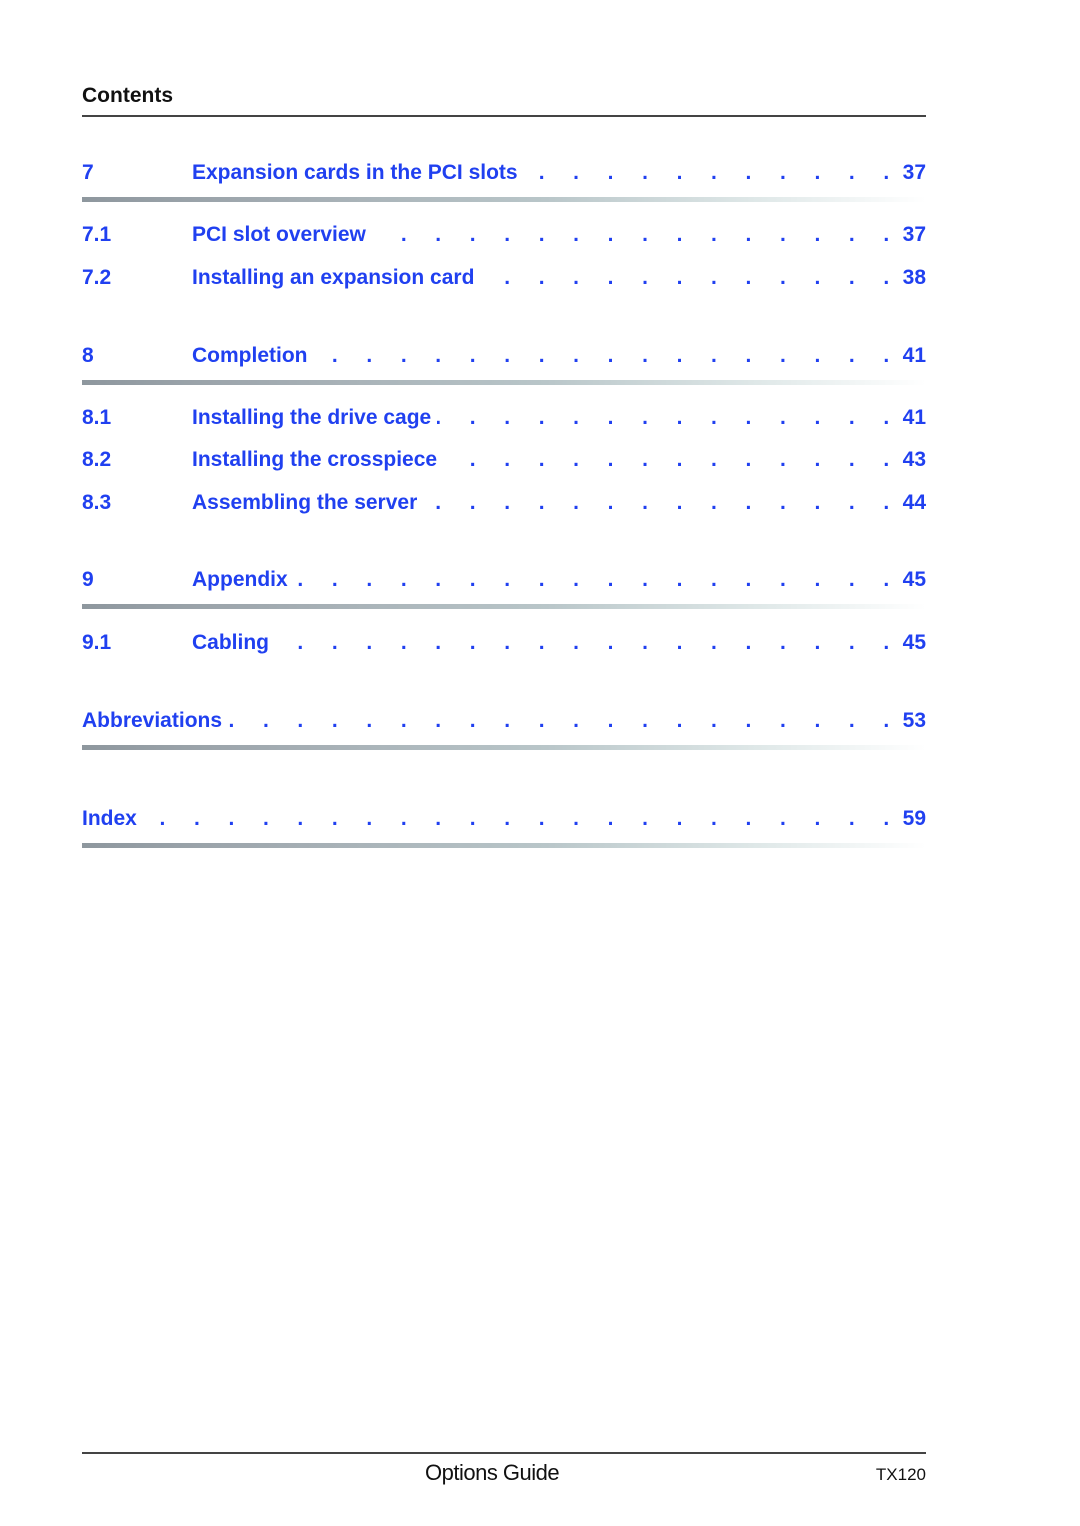 The height and width of the screenshot is (1526, 1080). I want to click on footer-rule, so click(504, 1453).